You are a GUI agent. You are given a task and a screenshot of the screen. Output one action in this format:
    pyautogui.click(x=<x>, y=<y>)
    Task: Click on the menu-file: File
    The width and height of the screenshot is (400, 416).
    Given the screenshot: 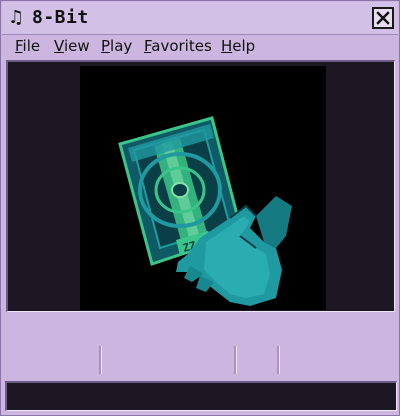 What is the action you would take?
    pyautogui.click(x=27, y=46)
    